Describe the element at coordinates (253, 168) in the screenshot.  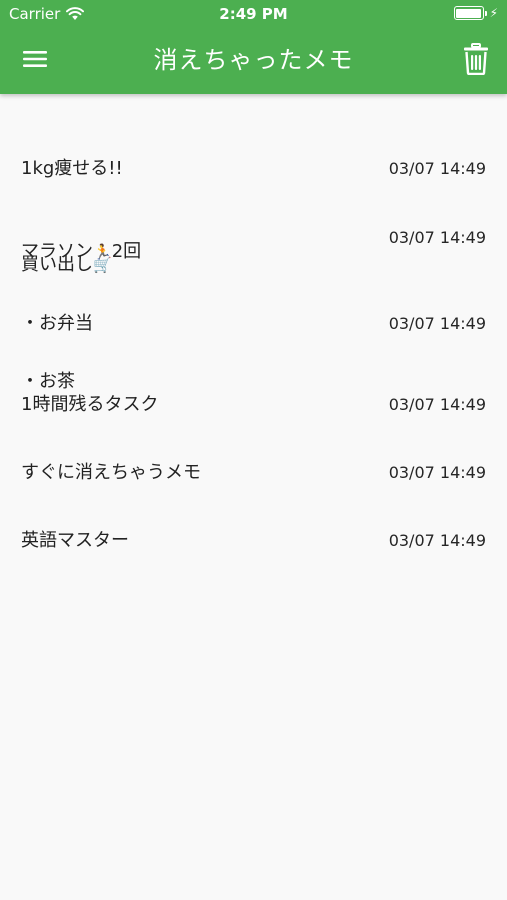
I see `memo-item: 1kg痩せる!! 03/07 14:49` at that location.